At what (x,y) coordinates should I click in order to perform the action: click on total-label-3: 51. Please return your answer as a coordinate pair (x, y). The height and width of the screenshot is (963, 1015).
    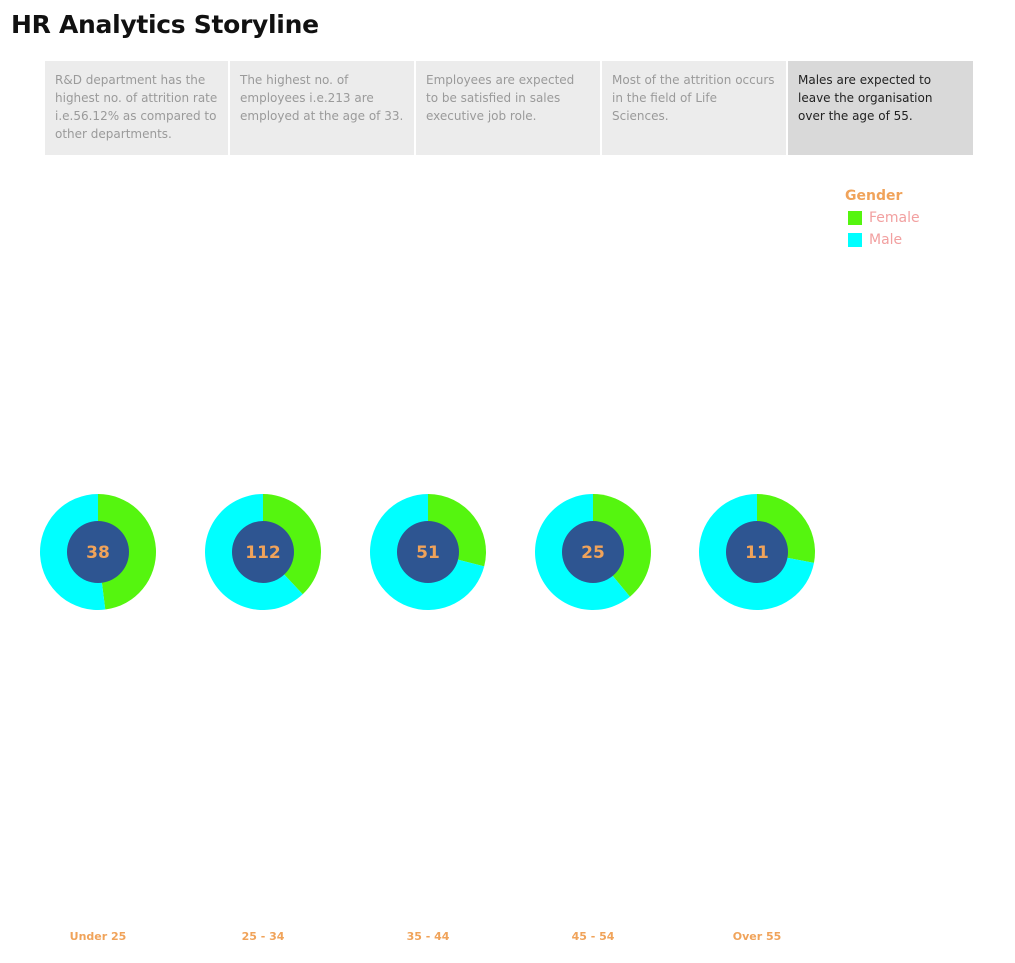
    Looking at the image, I should click on (428, 553).